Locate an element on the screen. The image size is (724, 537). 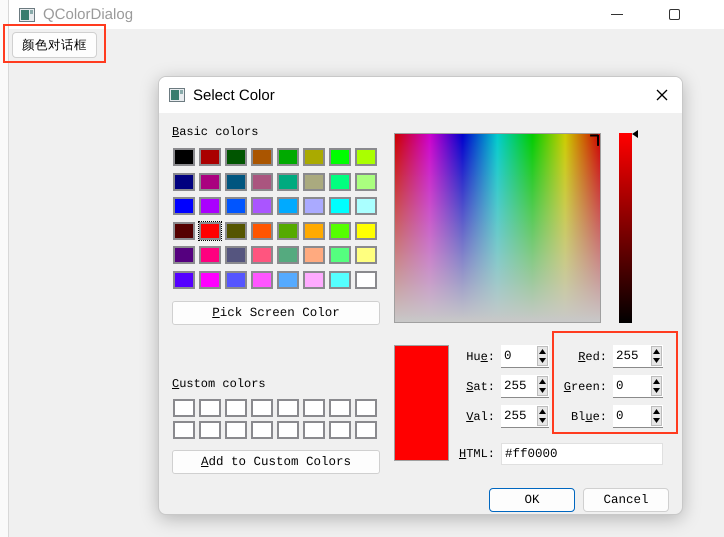
minimize-icon is located at coordinates (617, 15).